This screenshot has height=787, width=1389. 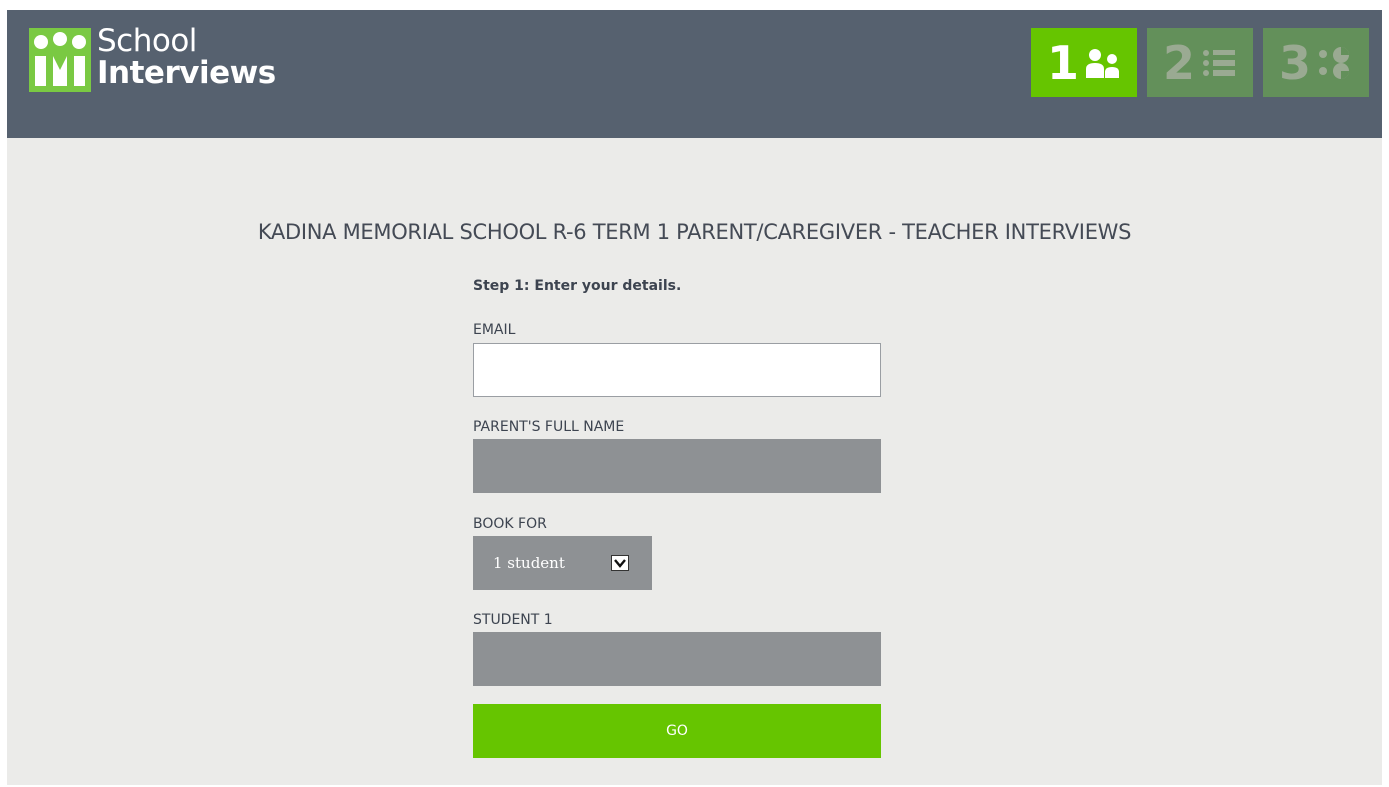 I want to click on book-for-select: 1 student, so click(x=562, y=563).